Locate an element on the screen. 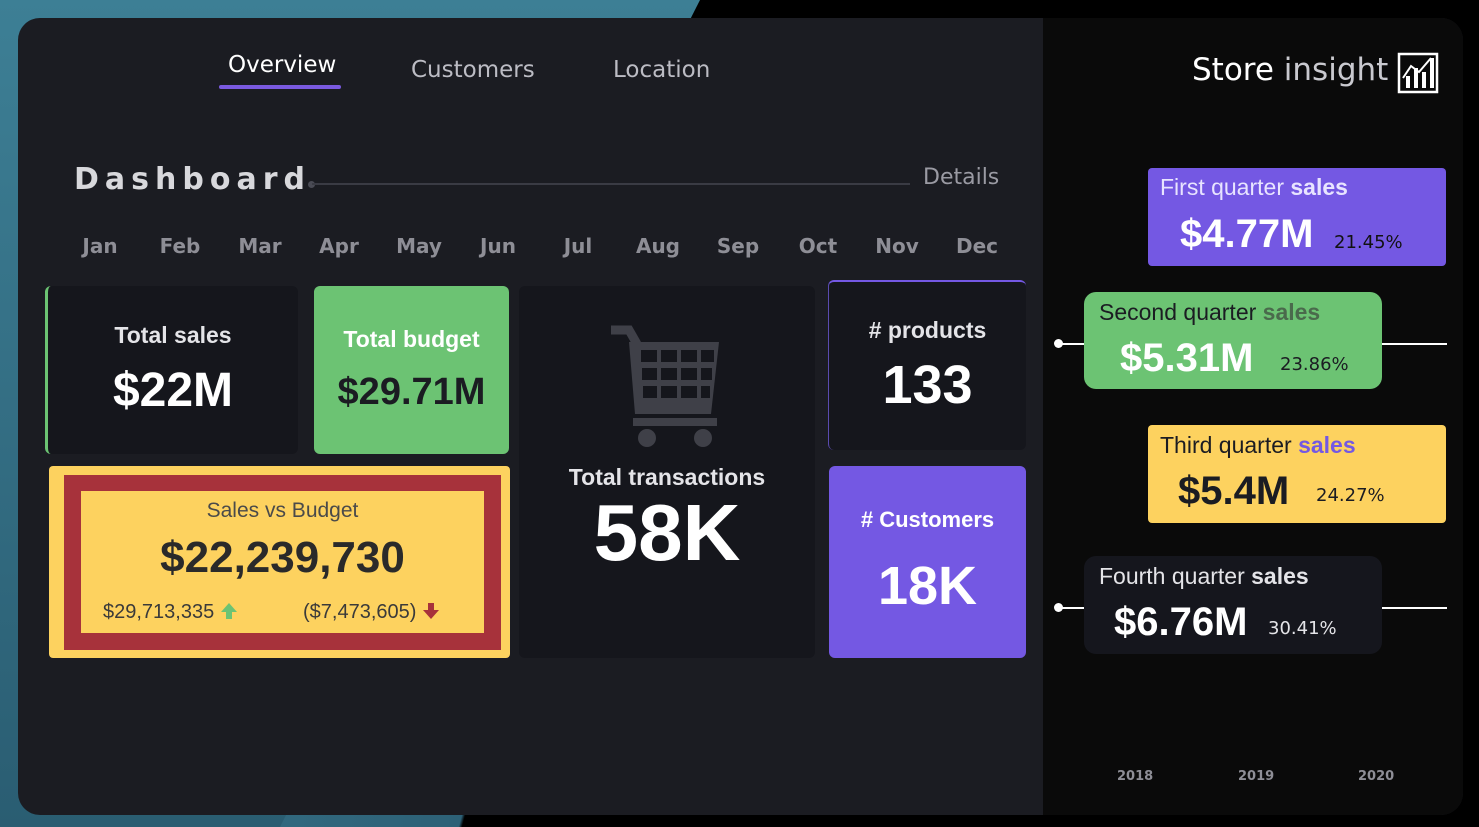 This screenshot has width=1479, height=827. fourth-quarter-card: Fourth quarter sales $6.76M 30.41% is located at coordinates (1233, 605).